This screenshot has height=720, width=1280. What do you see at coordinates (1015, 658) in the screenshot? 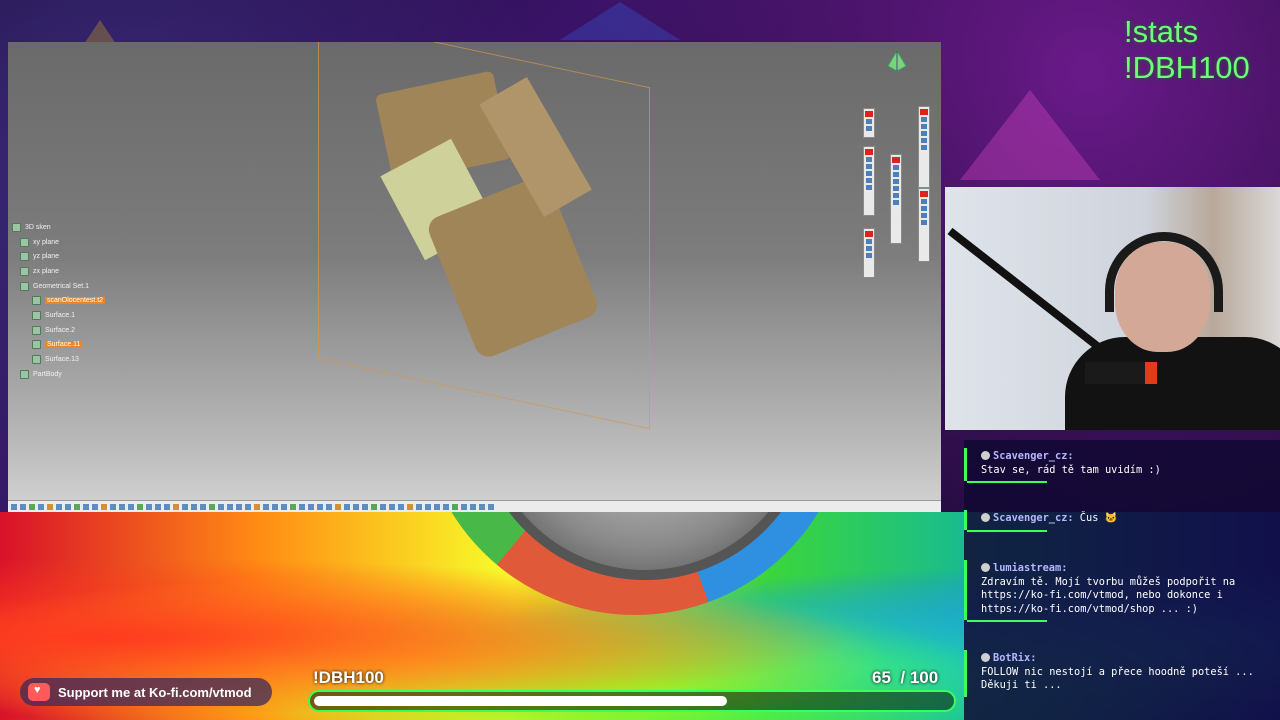
I see `chat-username: BotRix:` at bounding box center [1015, 658].